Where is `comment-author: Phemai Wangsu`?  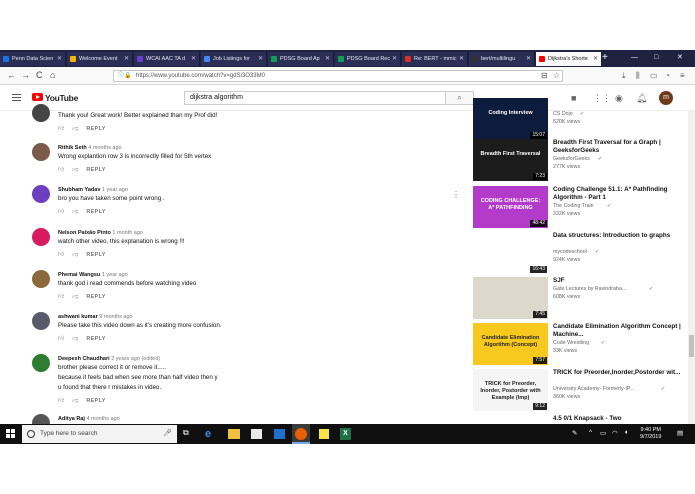 comment-author: Phemai Wangsu is located at coordinates (79, 275).